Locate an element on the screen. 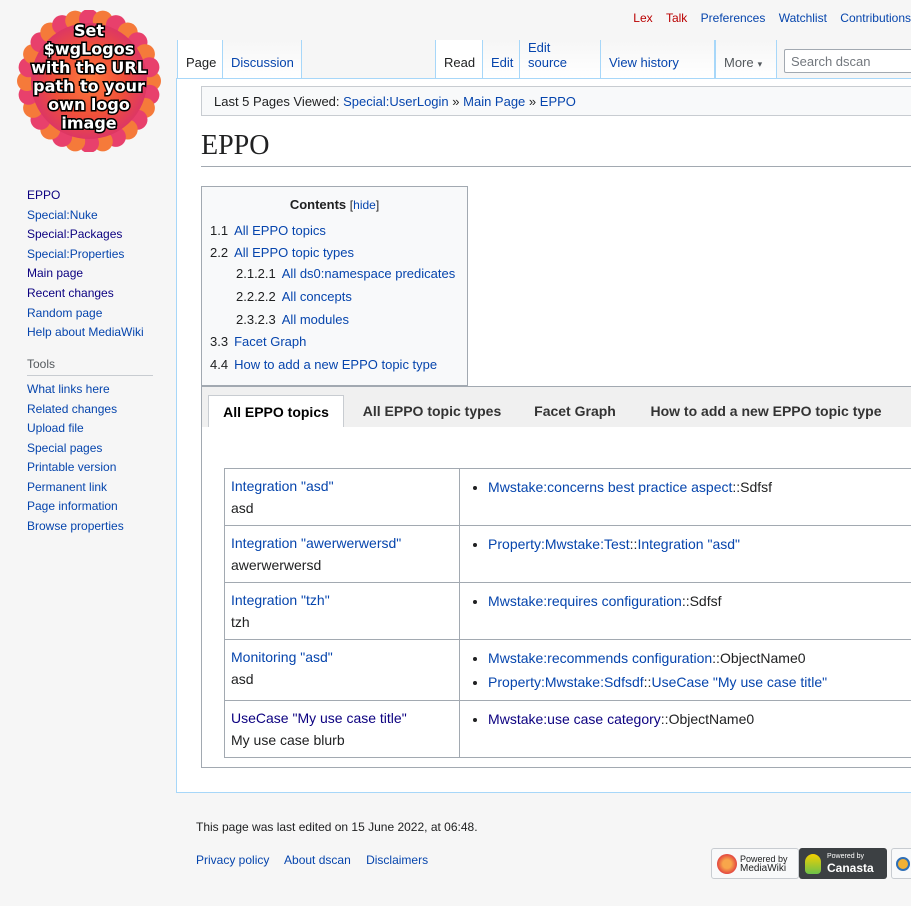  logo-text-line: Set is located at coordinates (89, 30).